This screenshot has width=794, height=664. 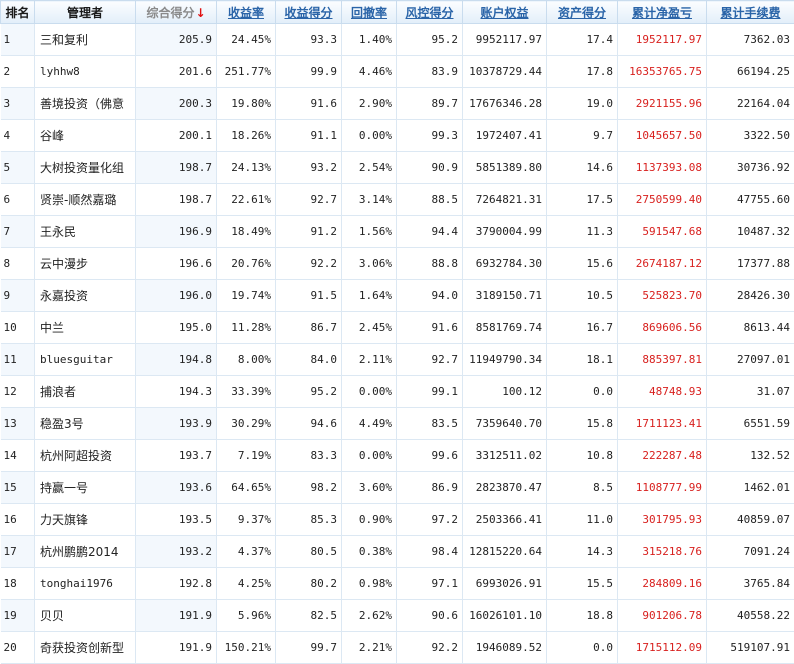 What do you see at coordinates (85, 296) in the screenshot?
I see `manager-cell: 永嘉投资` at bounding box center [85, 296].